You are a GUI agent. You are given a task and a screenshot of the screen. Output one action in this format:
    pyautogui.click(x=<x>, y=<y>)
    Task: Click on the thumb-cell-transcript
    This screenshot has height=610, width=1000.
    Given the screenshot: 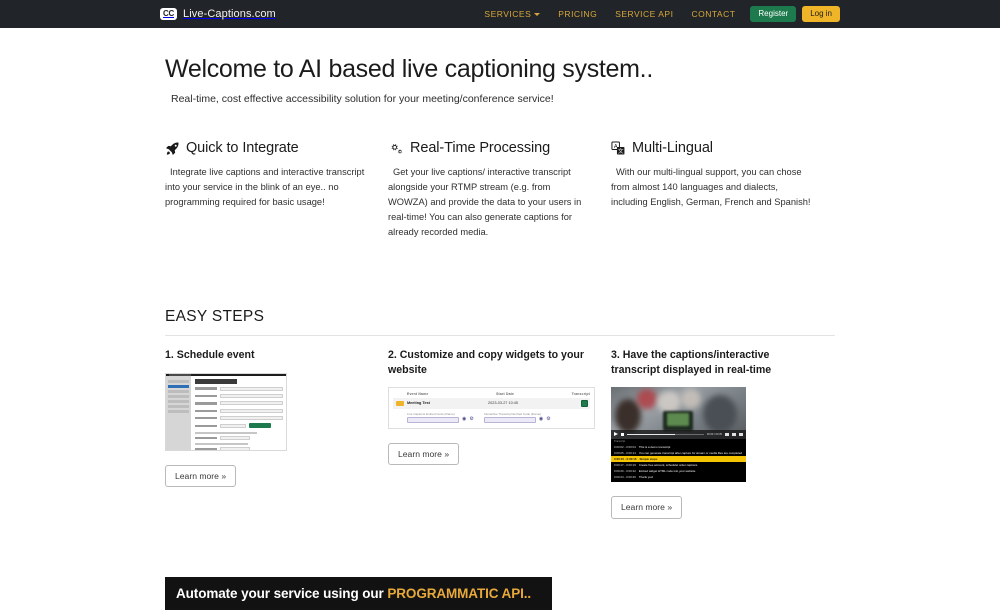 What is the action you would take?
    pyautogui.click(x=578, y=403)
    